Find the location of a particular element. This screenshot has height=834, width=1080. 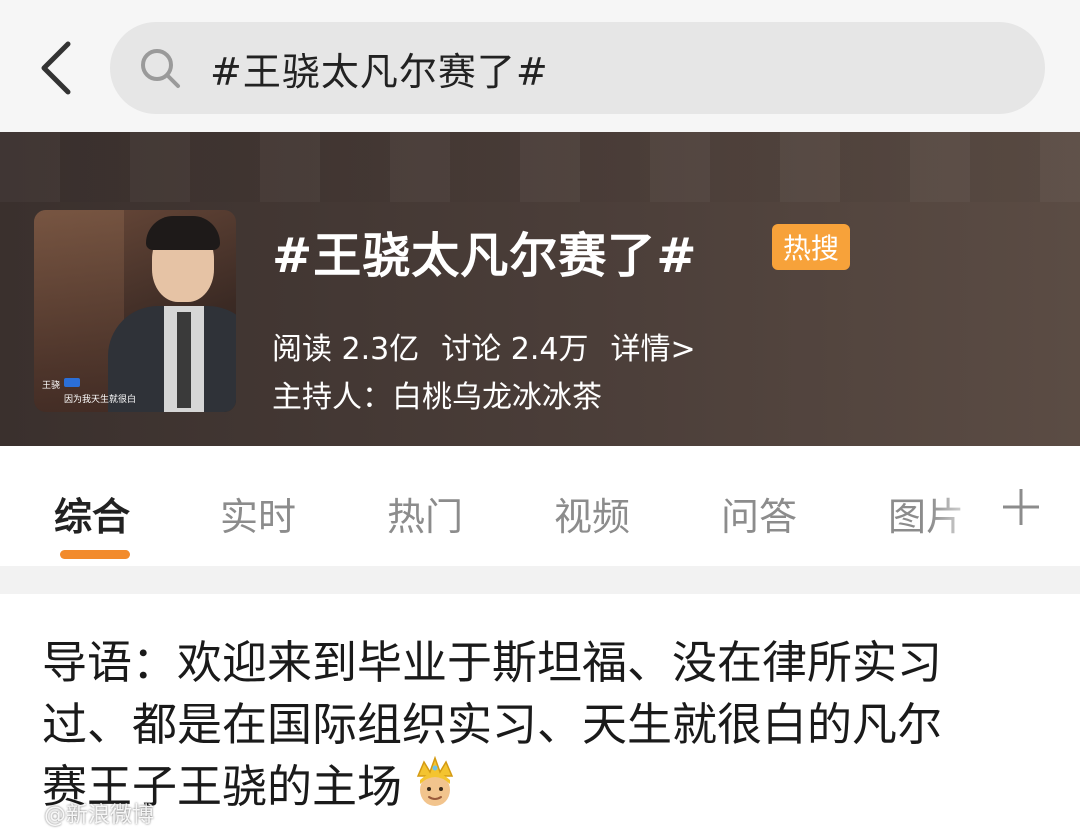

tab-fade-overlay is located at coordinates (960, 506).